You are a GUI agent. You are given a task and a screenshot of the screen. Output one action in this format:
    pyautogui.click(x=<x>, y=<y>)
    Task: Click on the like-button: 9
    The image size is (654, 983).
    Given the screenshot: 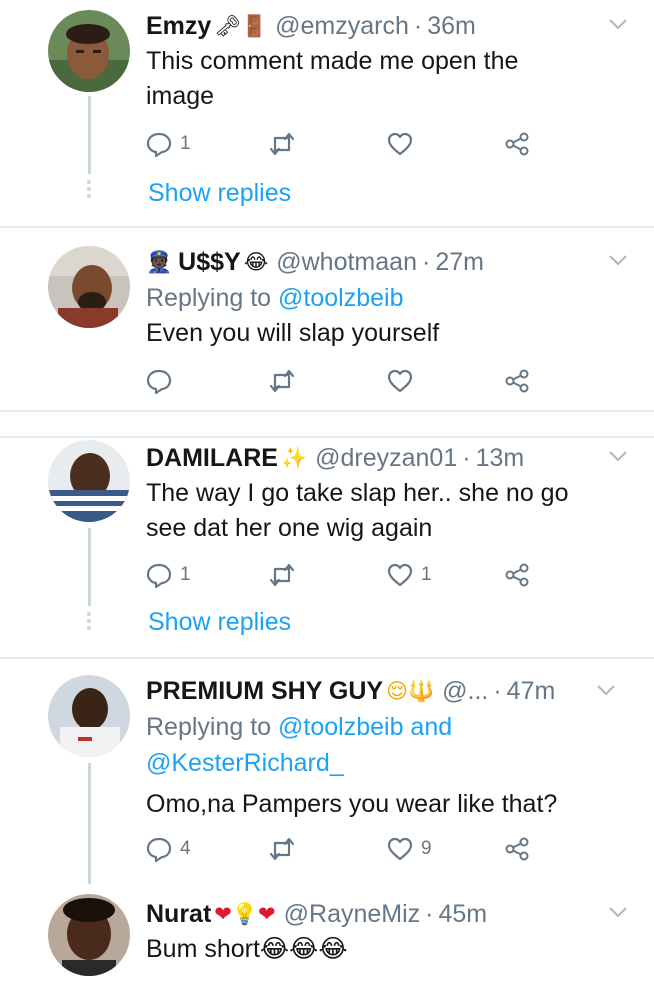 What is the action you would take?
    pyautogui.click(x=409, y=849)
    